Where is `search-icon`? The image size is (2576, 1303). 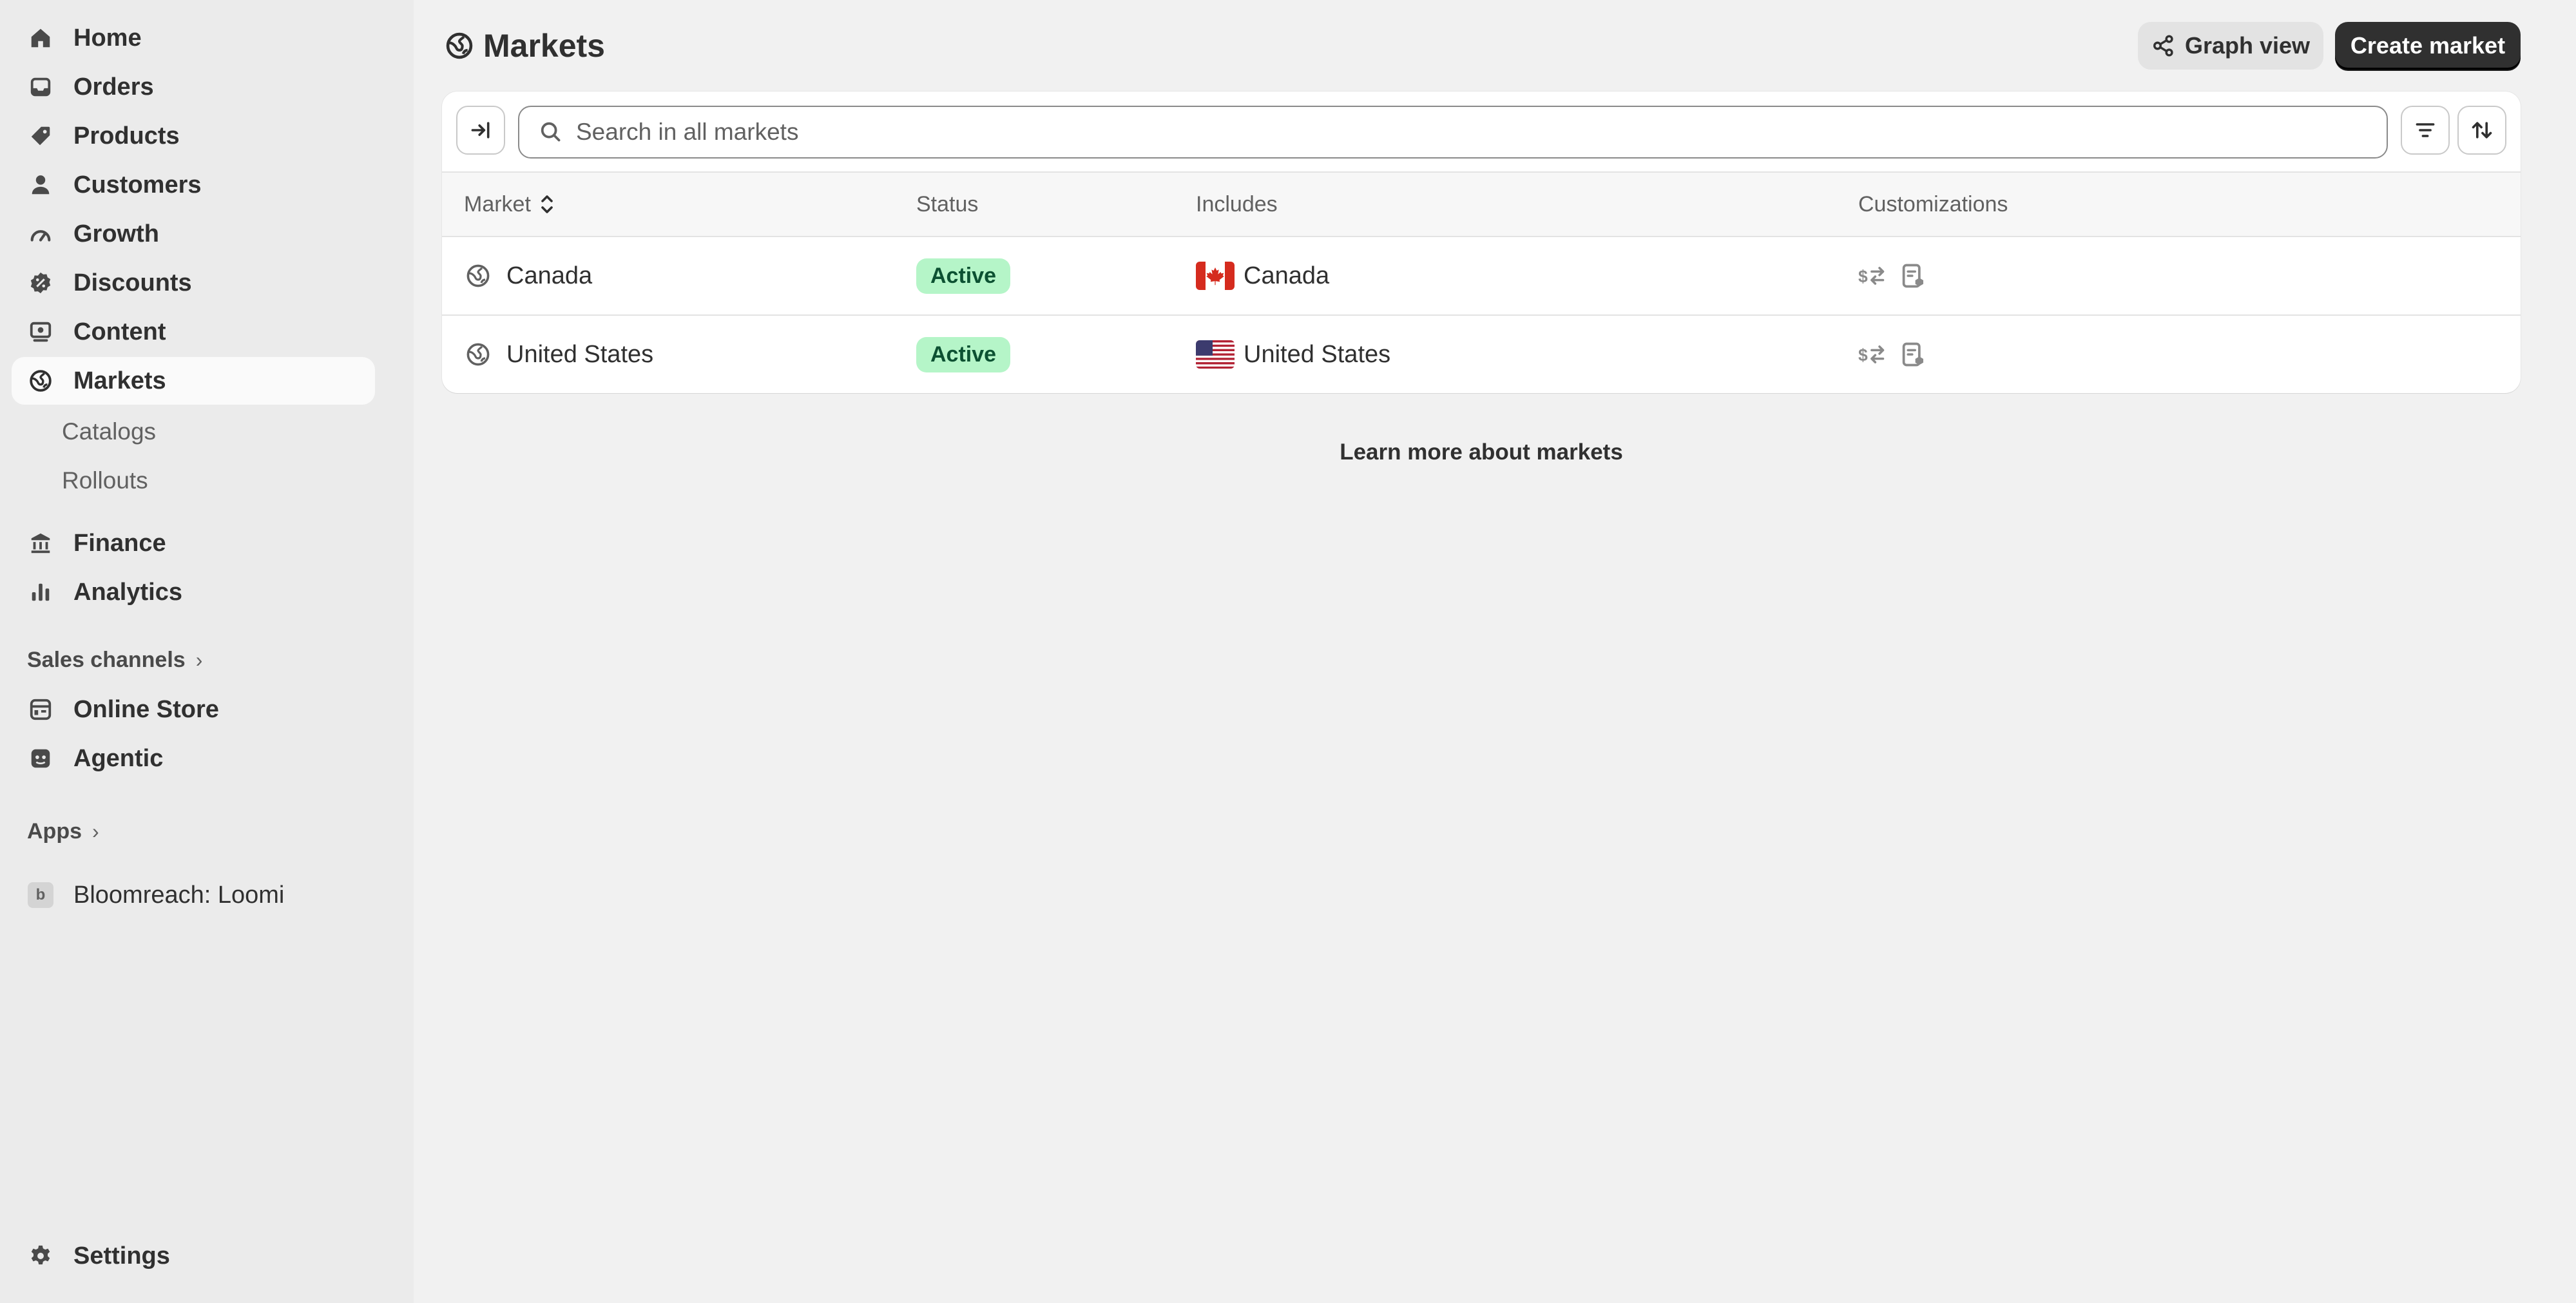
search-icon is located at coordinates (551, 132).